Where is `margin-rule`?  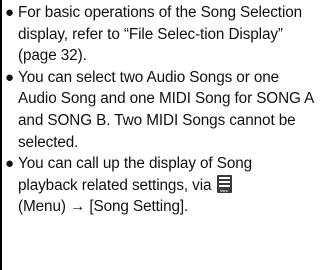 margin-rule is located at coordinates (1, 135).